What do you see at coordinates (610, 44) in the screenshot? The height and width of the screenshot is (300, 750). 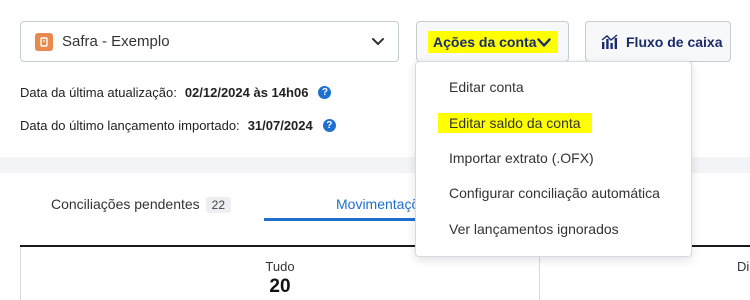 I see `bar-chart-icon` at bounding box center [610, 44].